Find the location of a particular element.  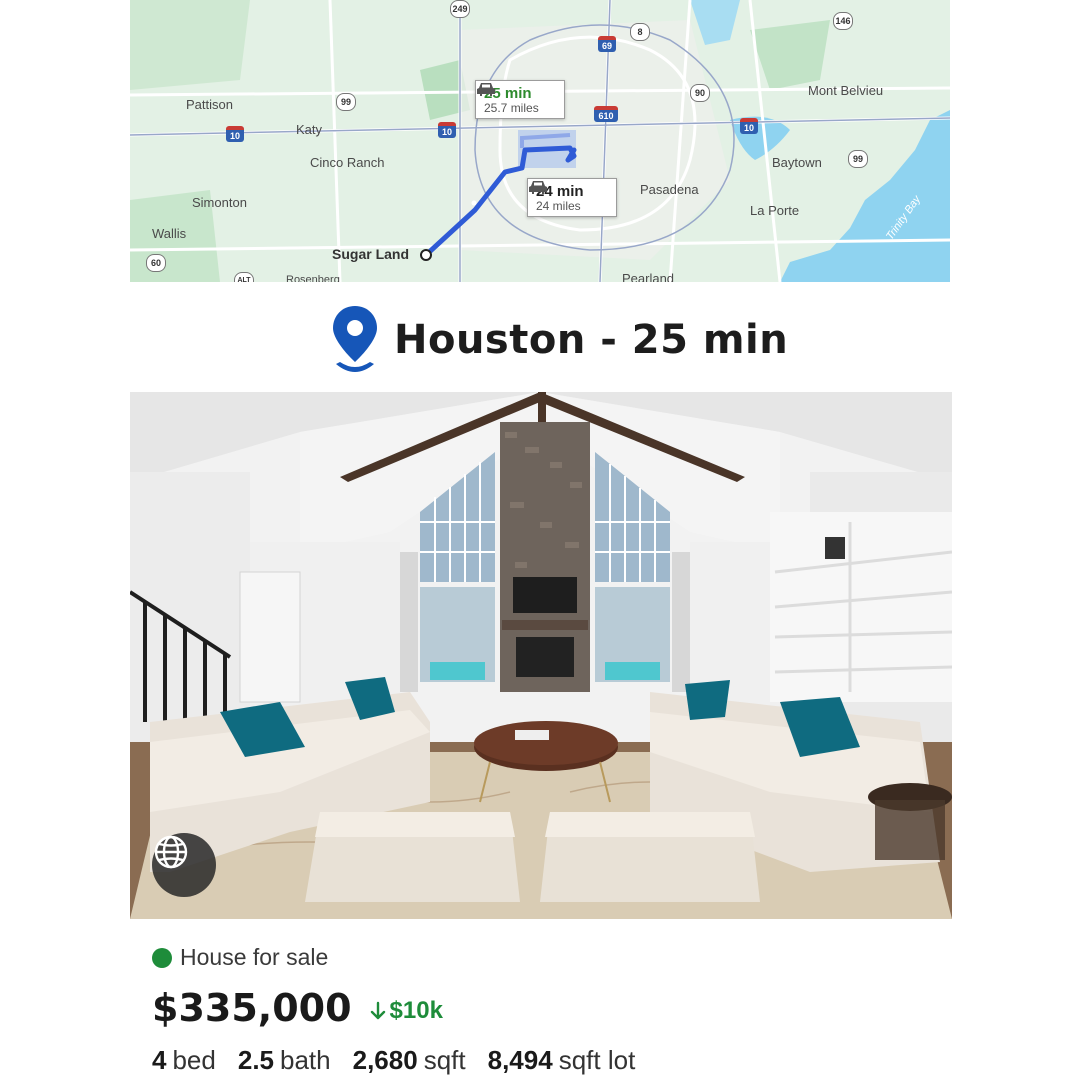

status-dot-icon is located at coordinates (162, 957).